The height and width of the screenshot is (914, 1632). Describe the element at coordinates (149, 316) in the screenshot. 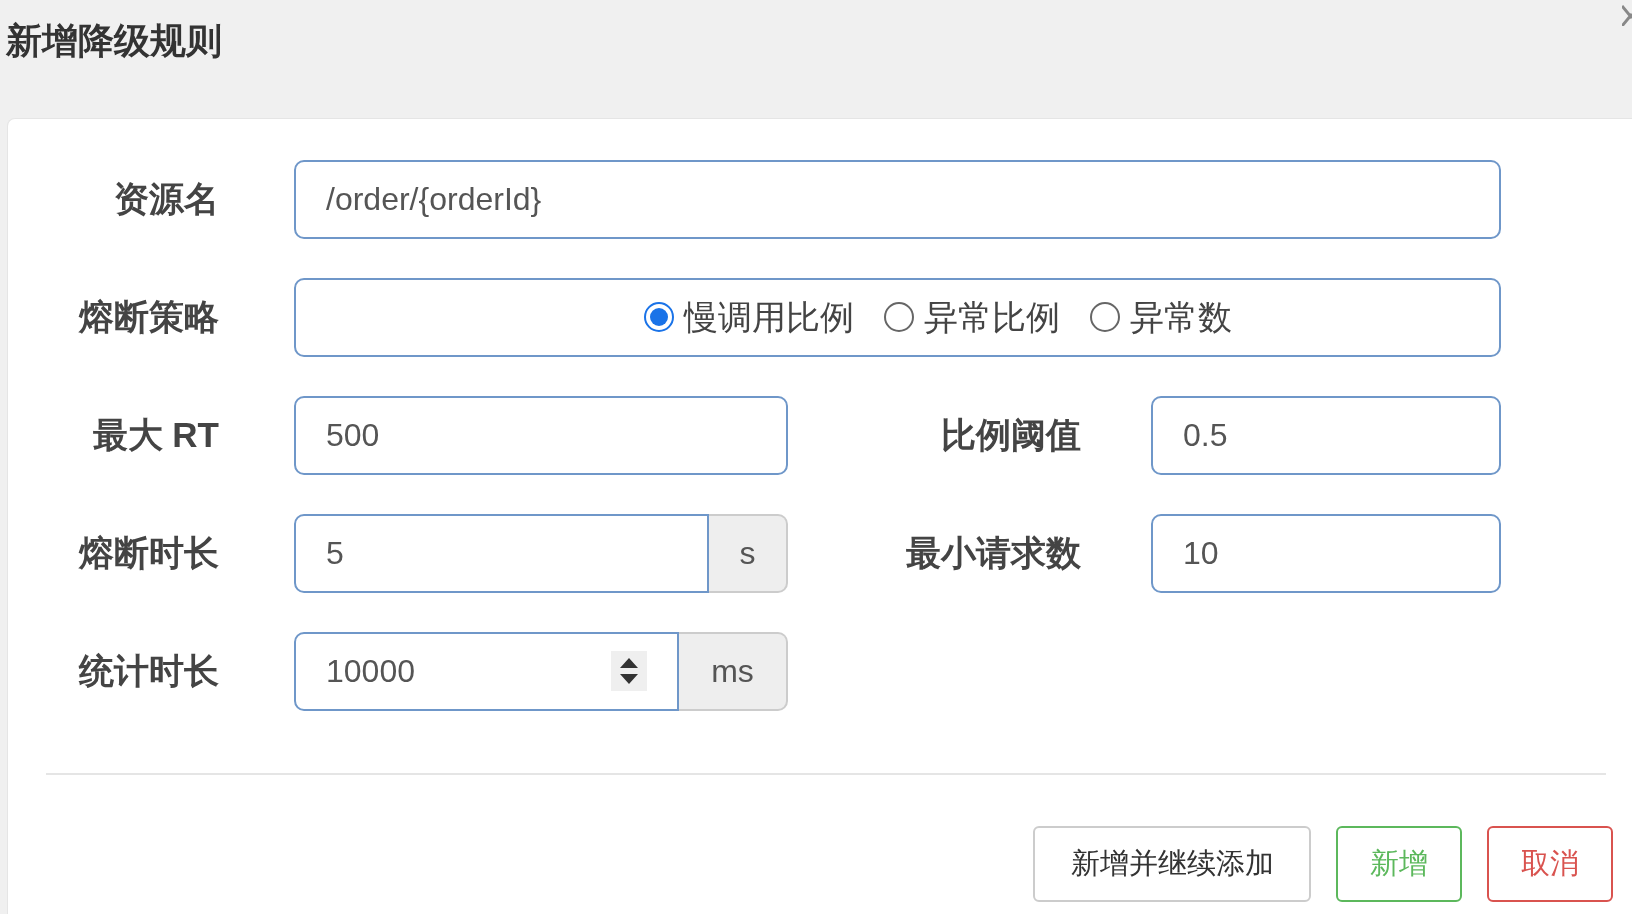

I see `field-label: 熔断策略` at that location.